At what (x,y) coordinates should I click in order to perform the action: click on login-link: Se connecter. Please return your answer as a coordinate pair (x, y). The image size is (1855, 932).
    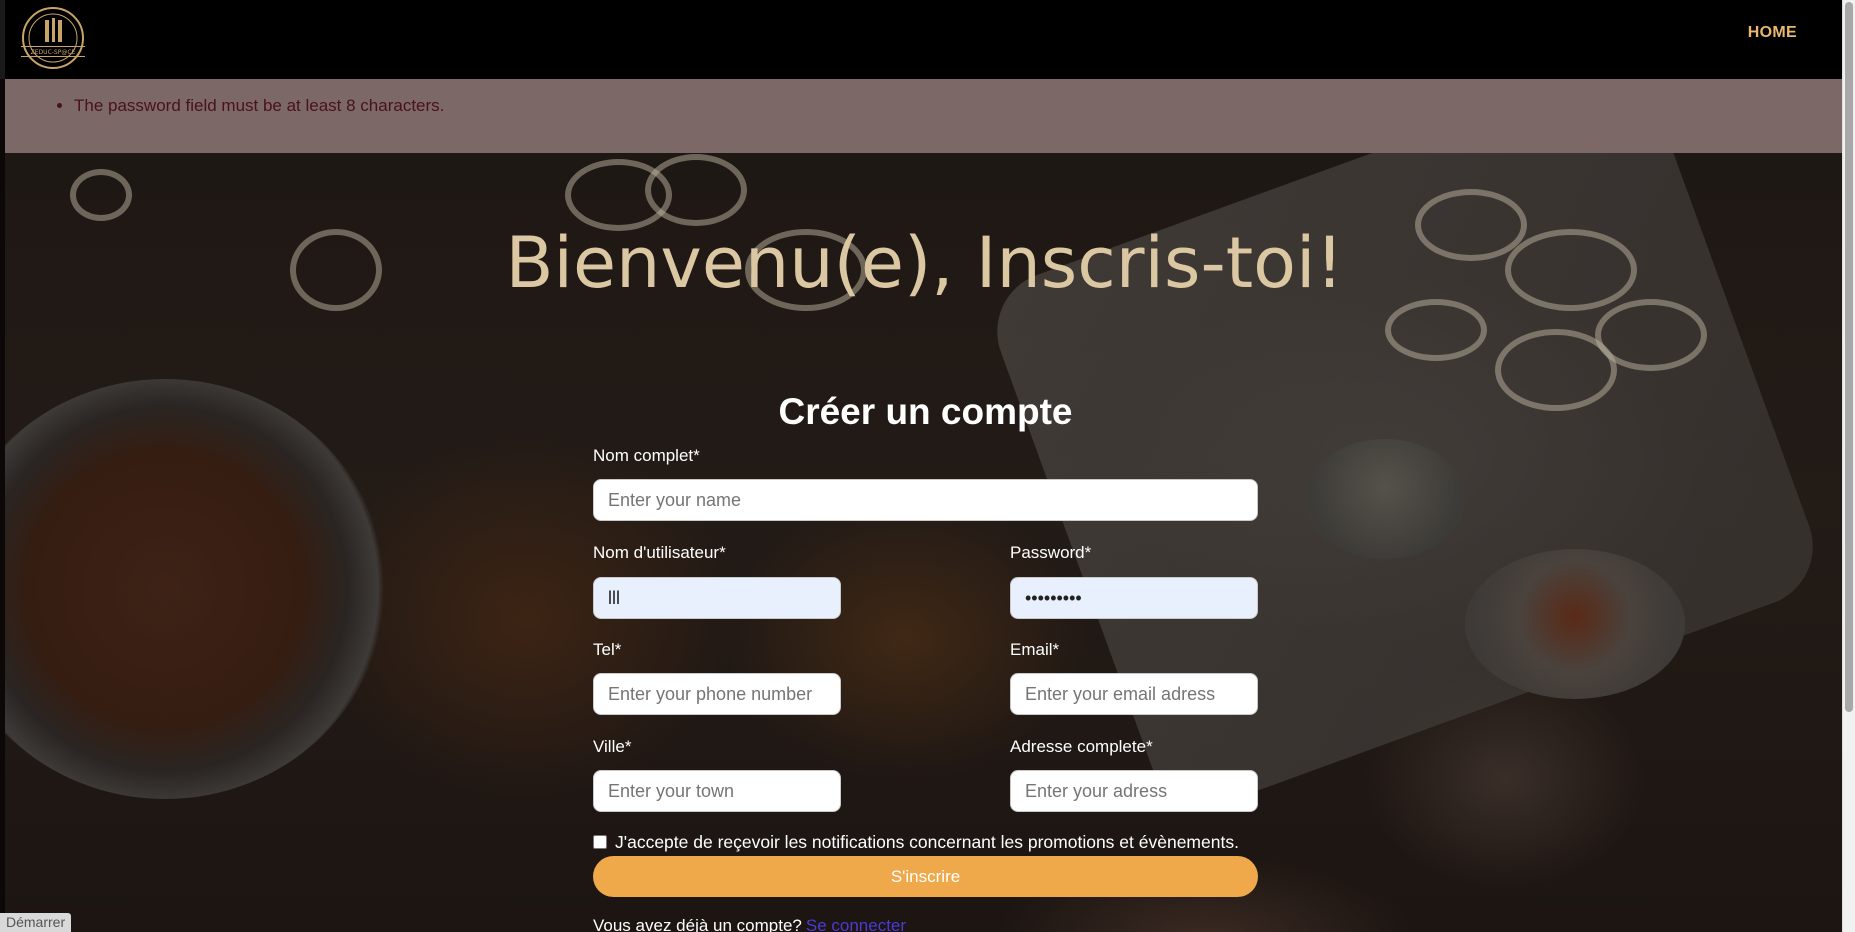
    Looking at the image, I should click on (856, 924).